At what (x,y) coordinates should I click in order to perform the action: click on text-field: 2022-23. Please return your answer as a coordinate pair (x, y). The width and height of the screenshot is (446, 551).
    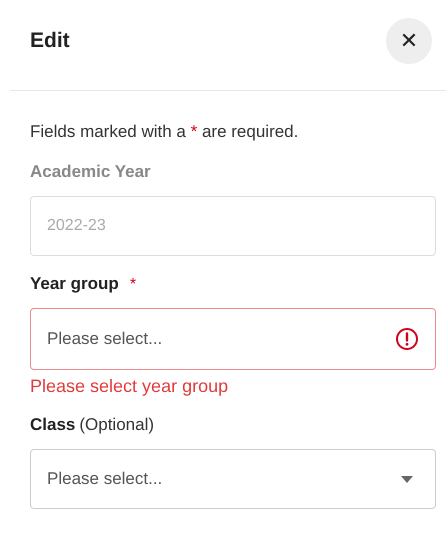
    Looking at the image, I should click on (233, 226).